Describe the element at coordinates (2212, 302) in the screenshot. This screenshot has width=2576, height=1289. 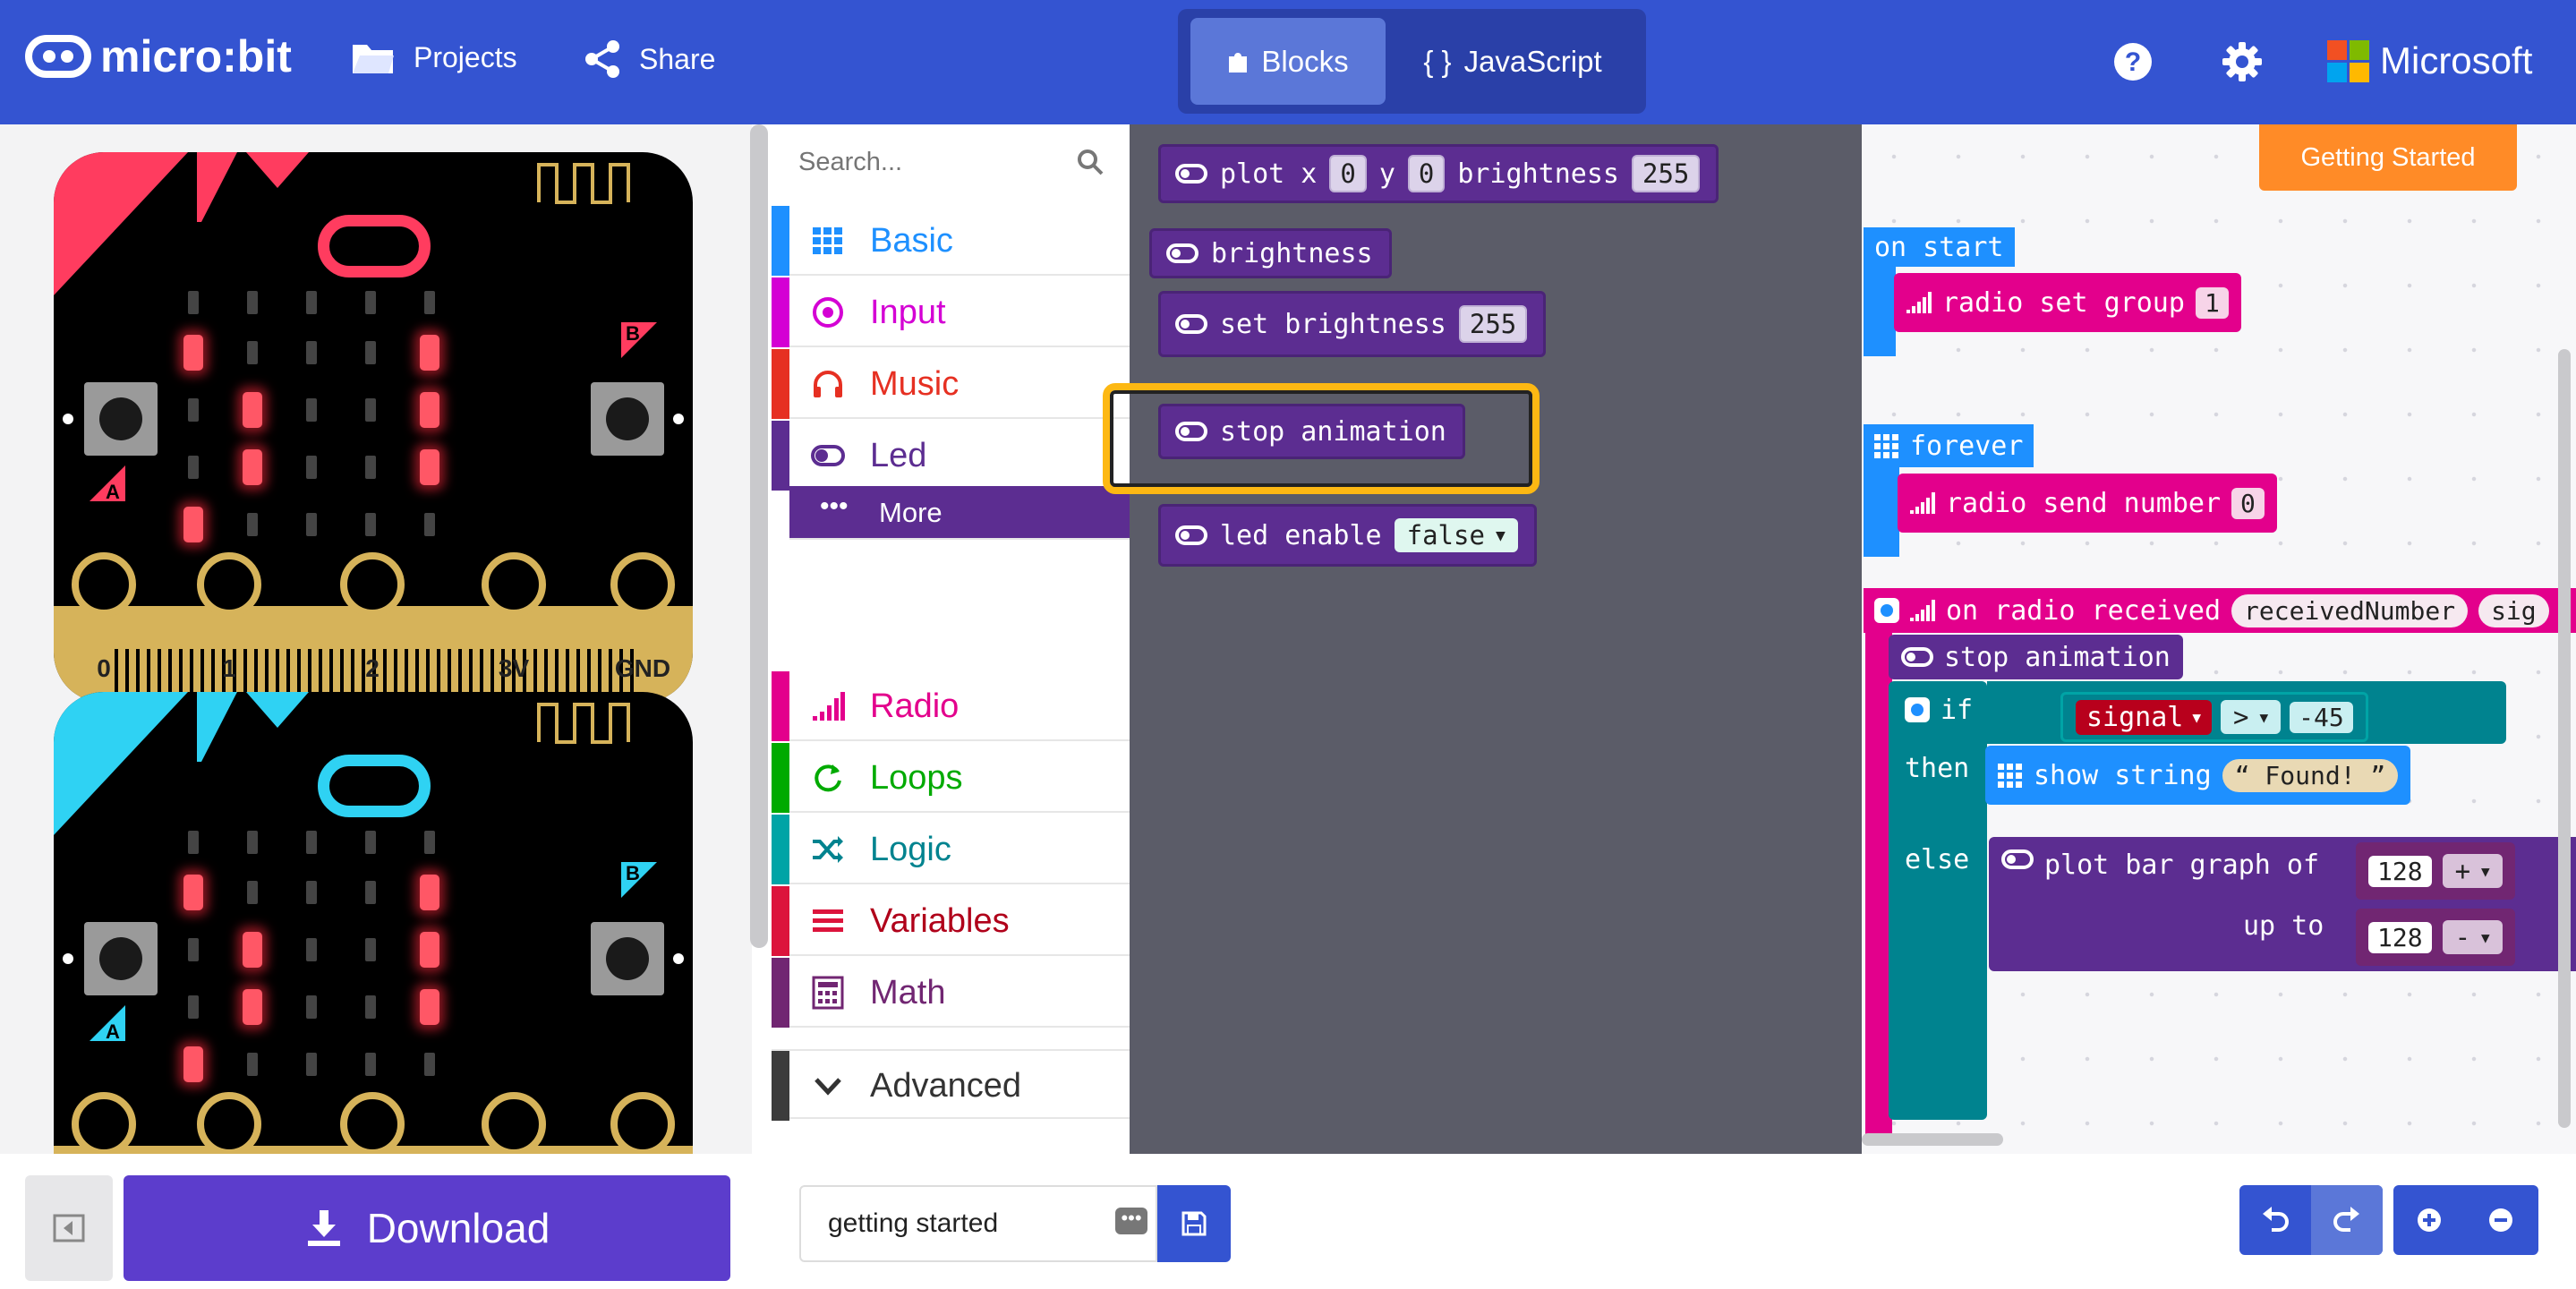
I see `radio-group-value: 1` at that location.